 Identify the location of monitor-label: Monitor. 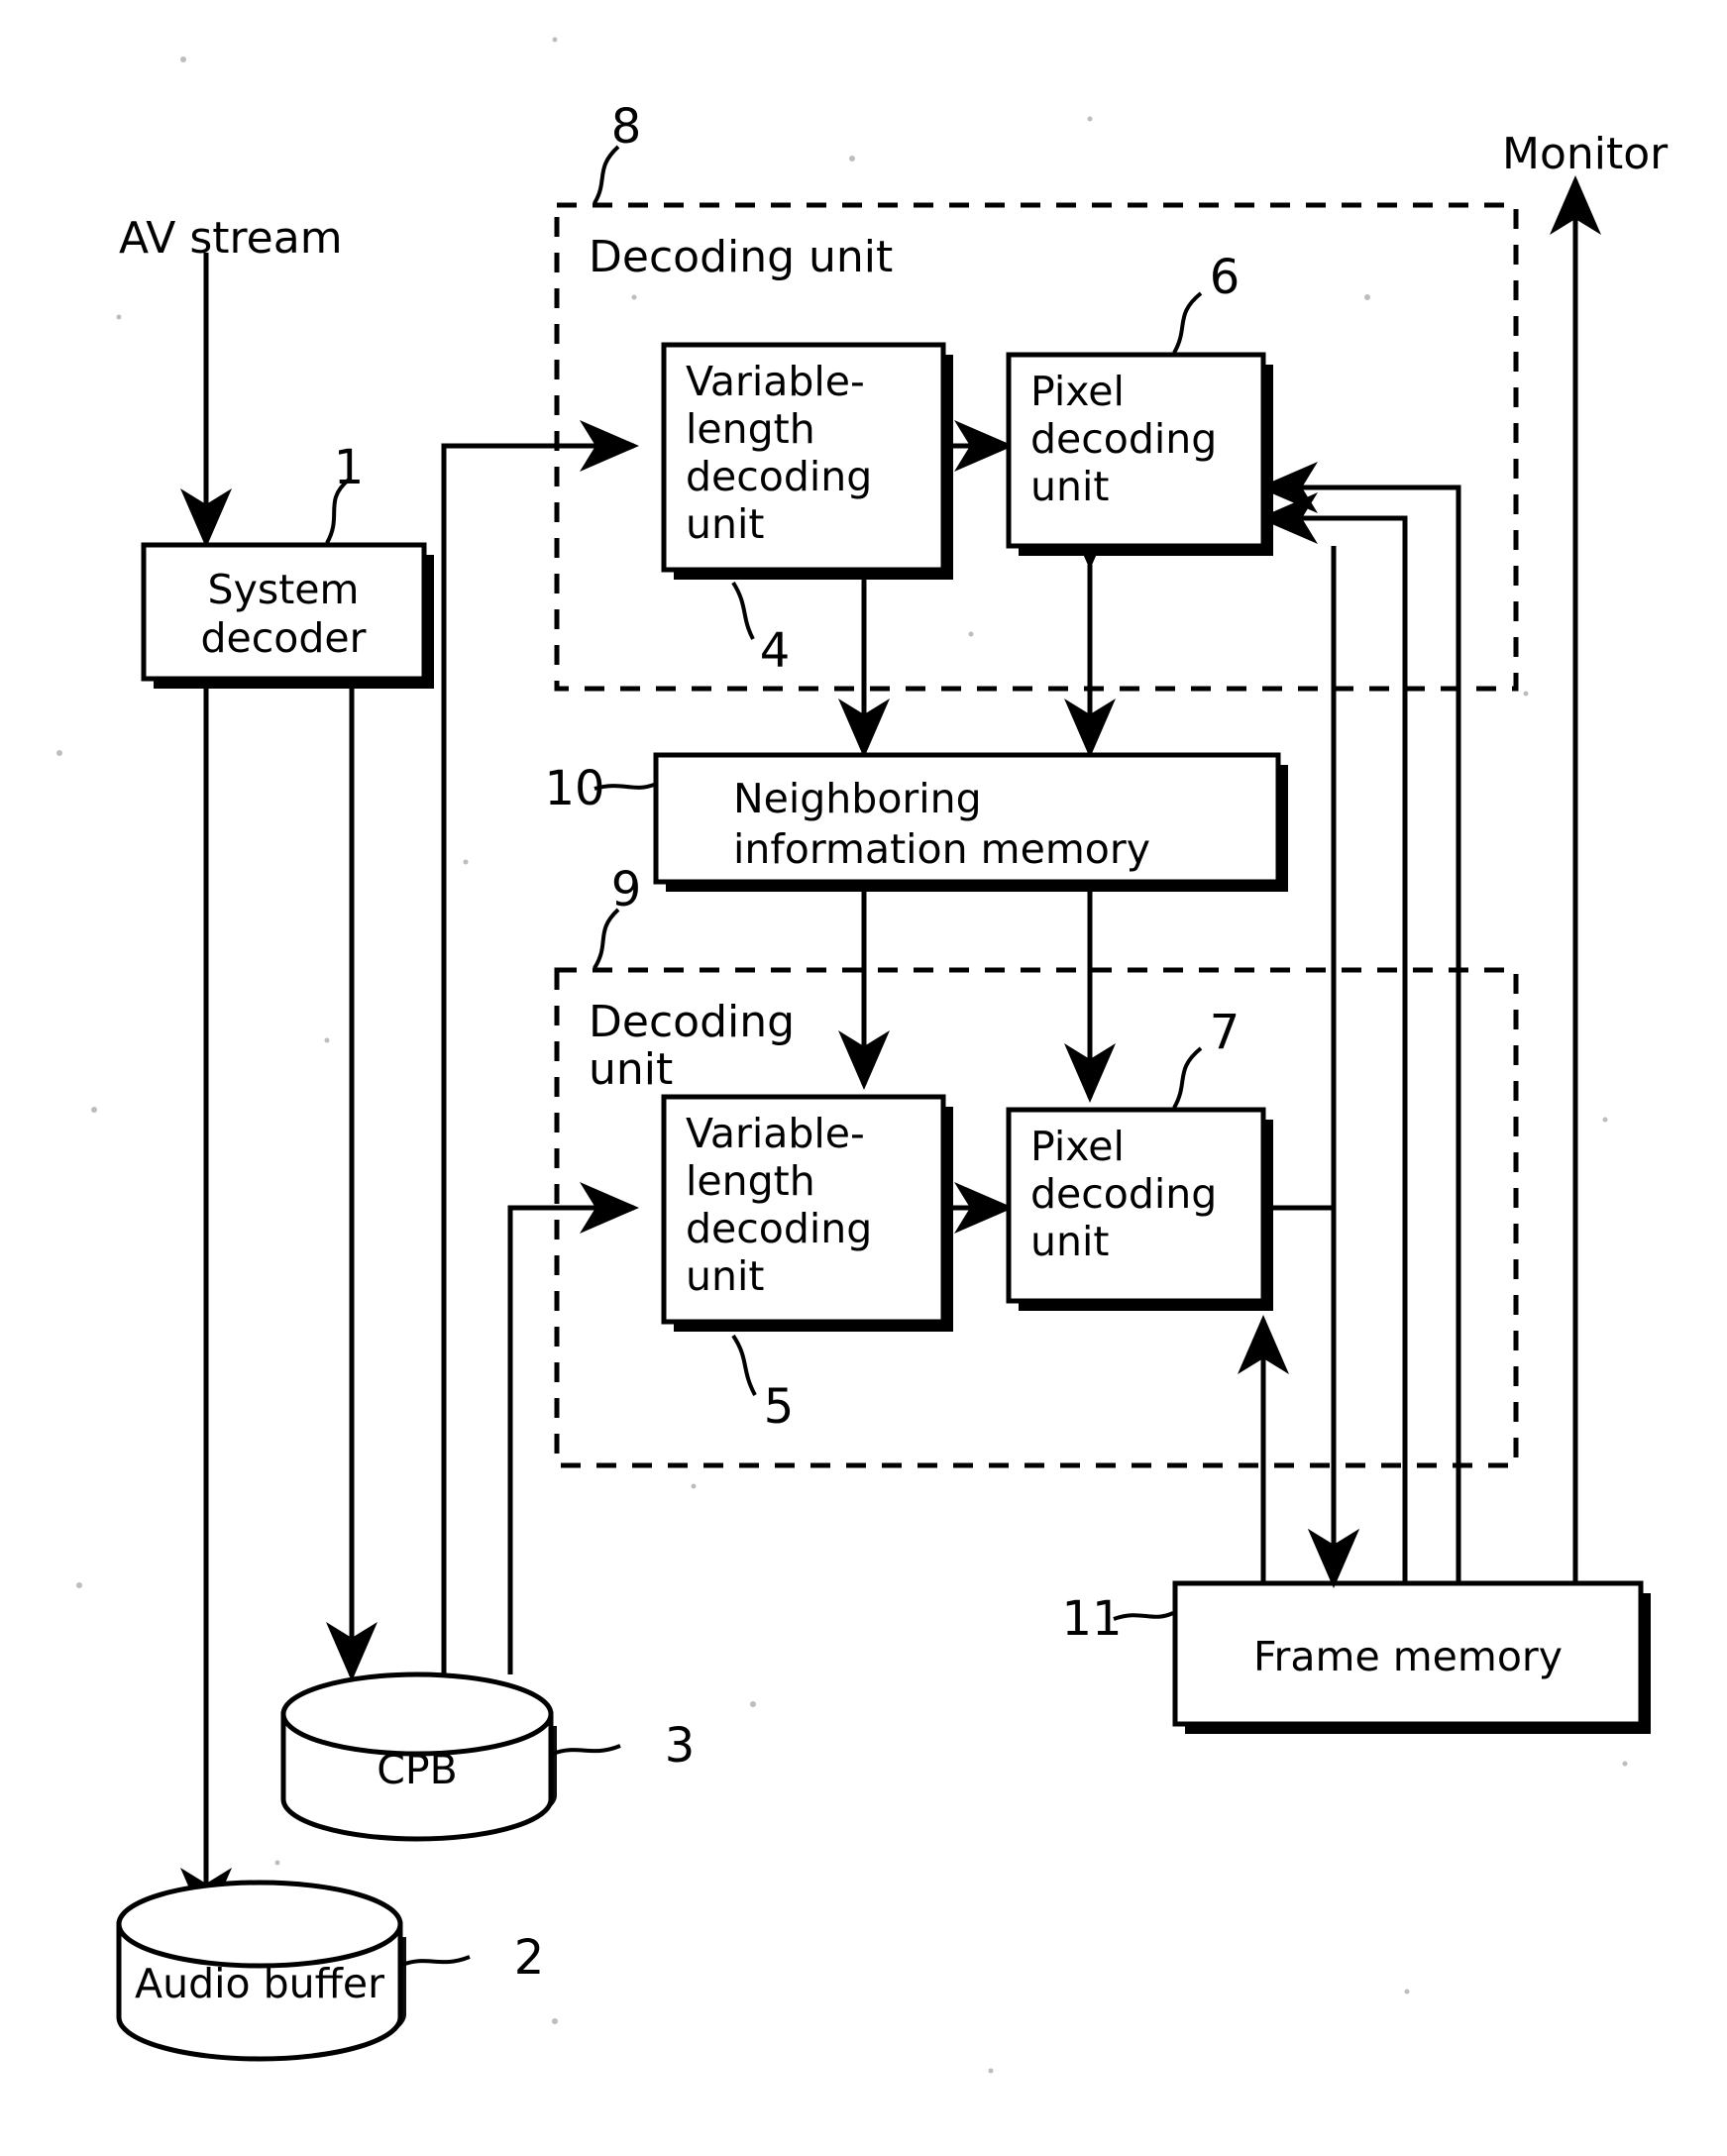
(1585, 154).